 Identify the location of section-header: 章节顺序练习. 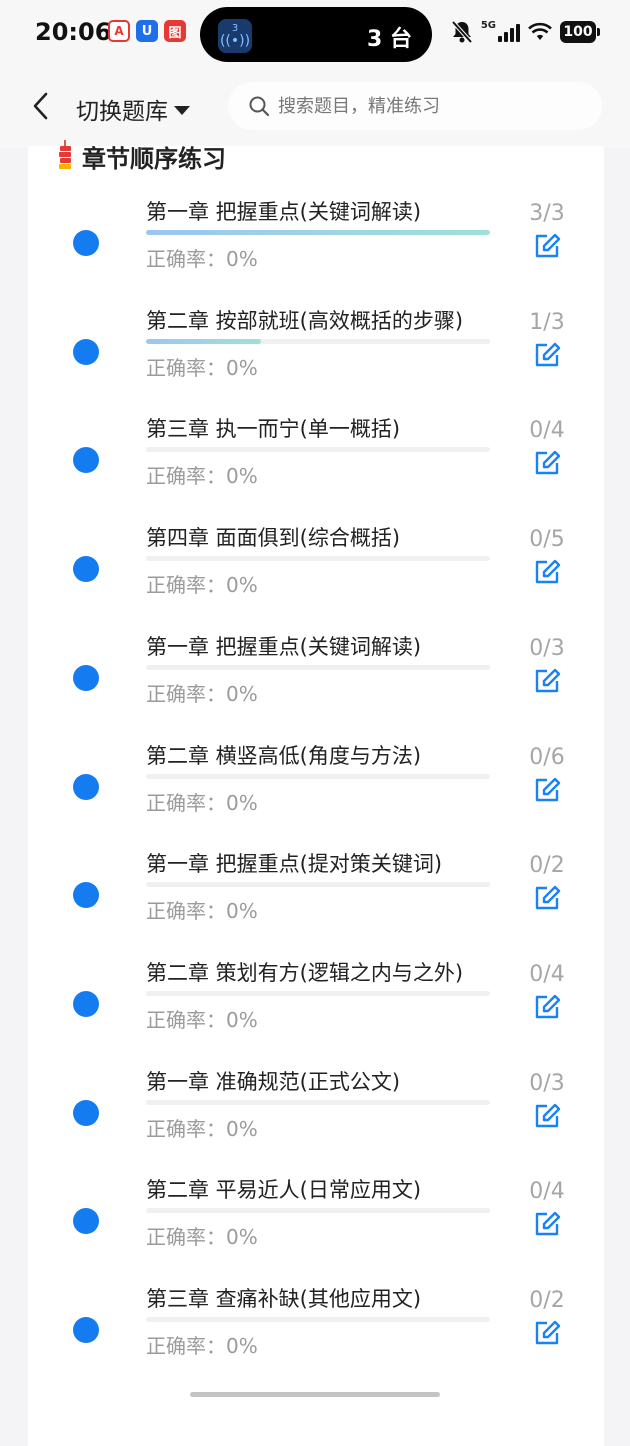
(140, 156).